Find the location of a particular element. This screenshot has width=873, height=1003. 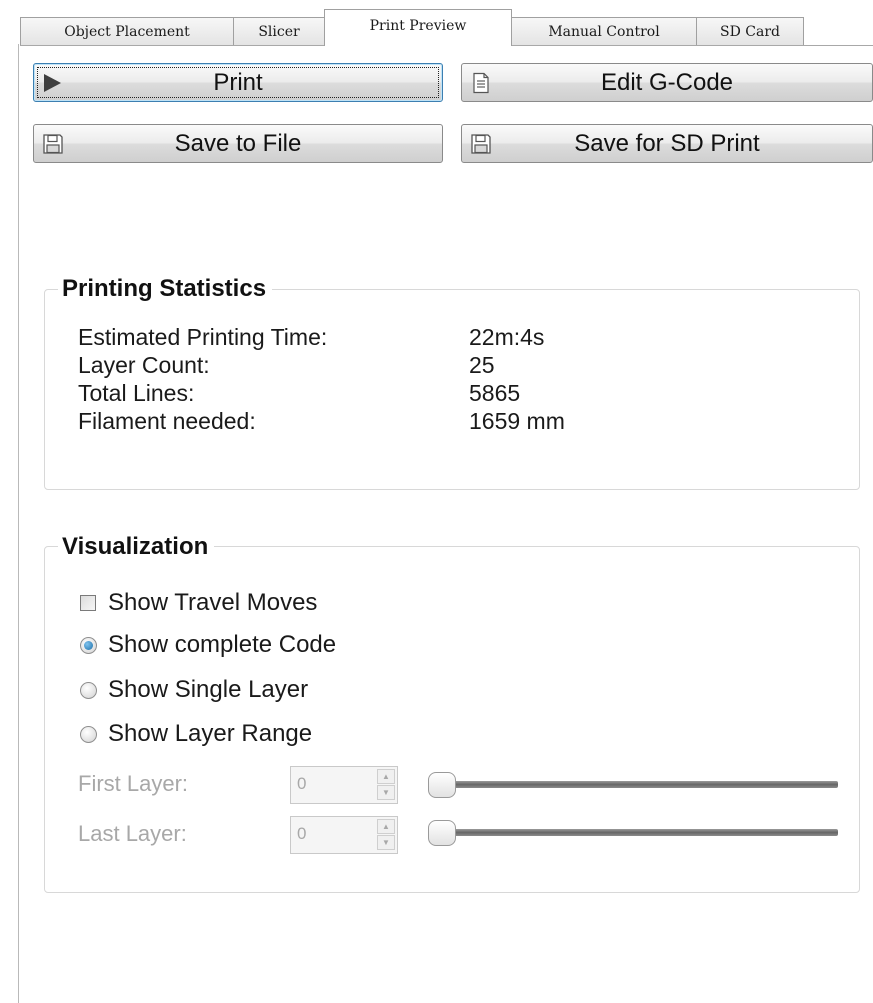

save-for-sd-print-button-label: Save for SD Print is located at coordinates (667, 143).